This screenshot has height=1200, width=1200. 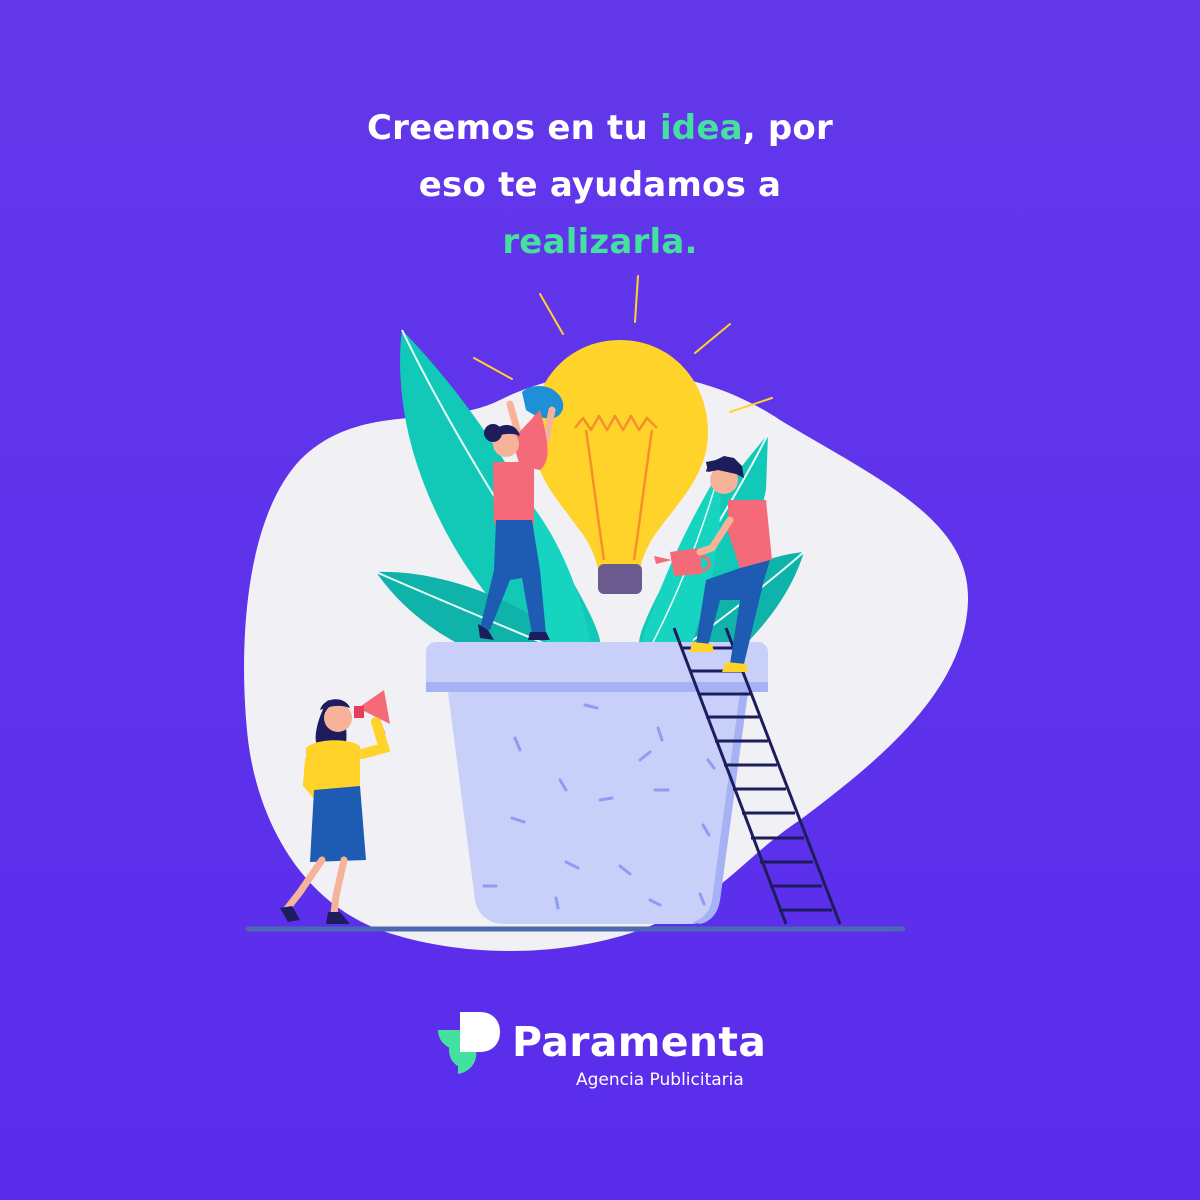 I want to click on brand-name: Paramenta, so click(x=639, y=1042).